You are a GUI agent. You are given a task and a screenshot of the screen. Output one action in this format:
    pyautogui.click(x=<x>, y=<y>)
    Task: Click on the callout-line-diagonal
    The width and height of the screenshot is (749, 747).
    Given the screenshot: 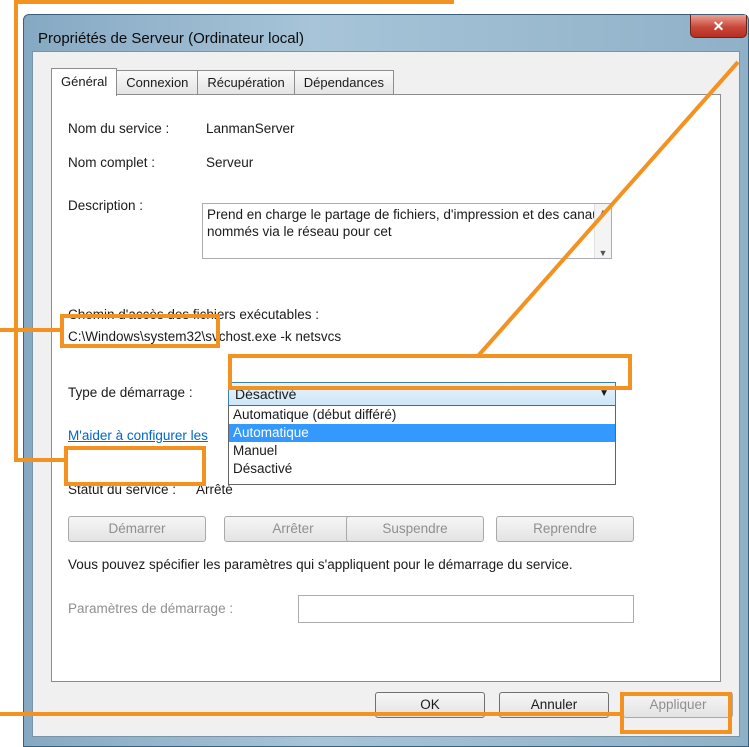 What is the action you would take?
    pyautogui.click(x=608, y=209)
    